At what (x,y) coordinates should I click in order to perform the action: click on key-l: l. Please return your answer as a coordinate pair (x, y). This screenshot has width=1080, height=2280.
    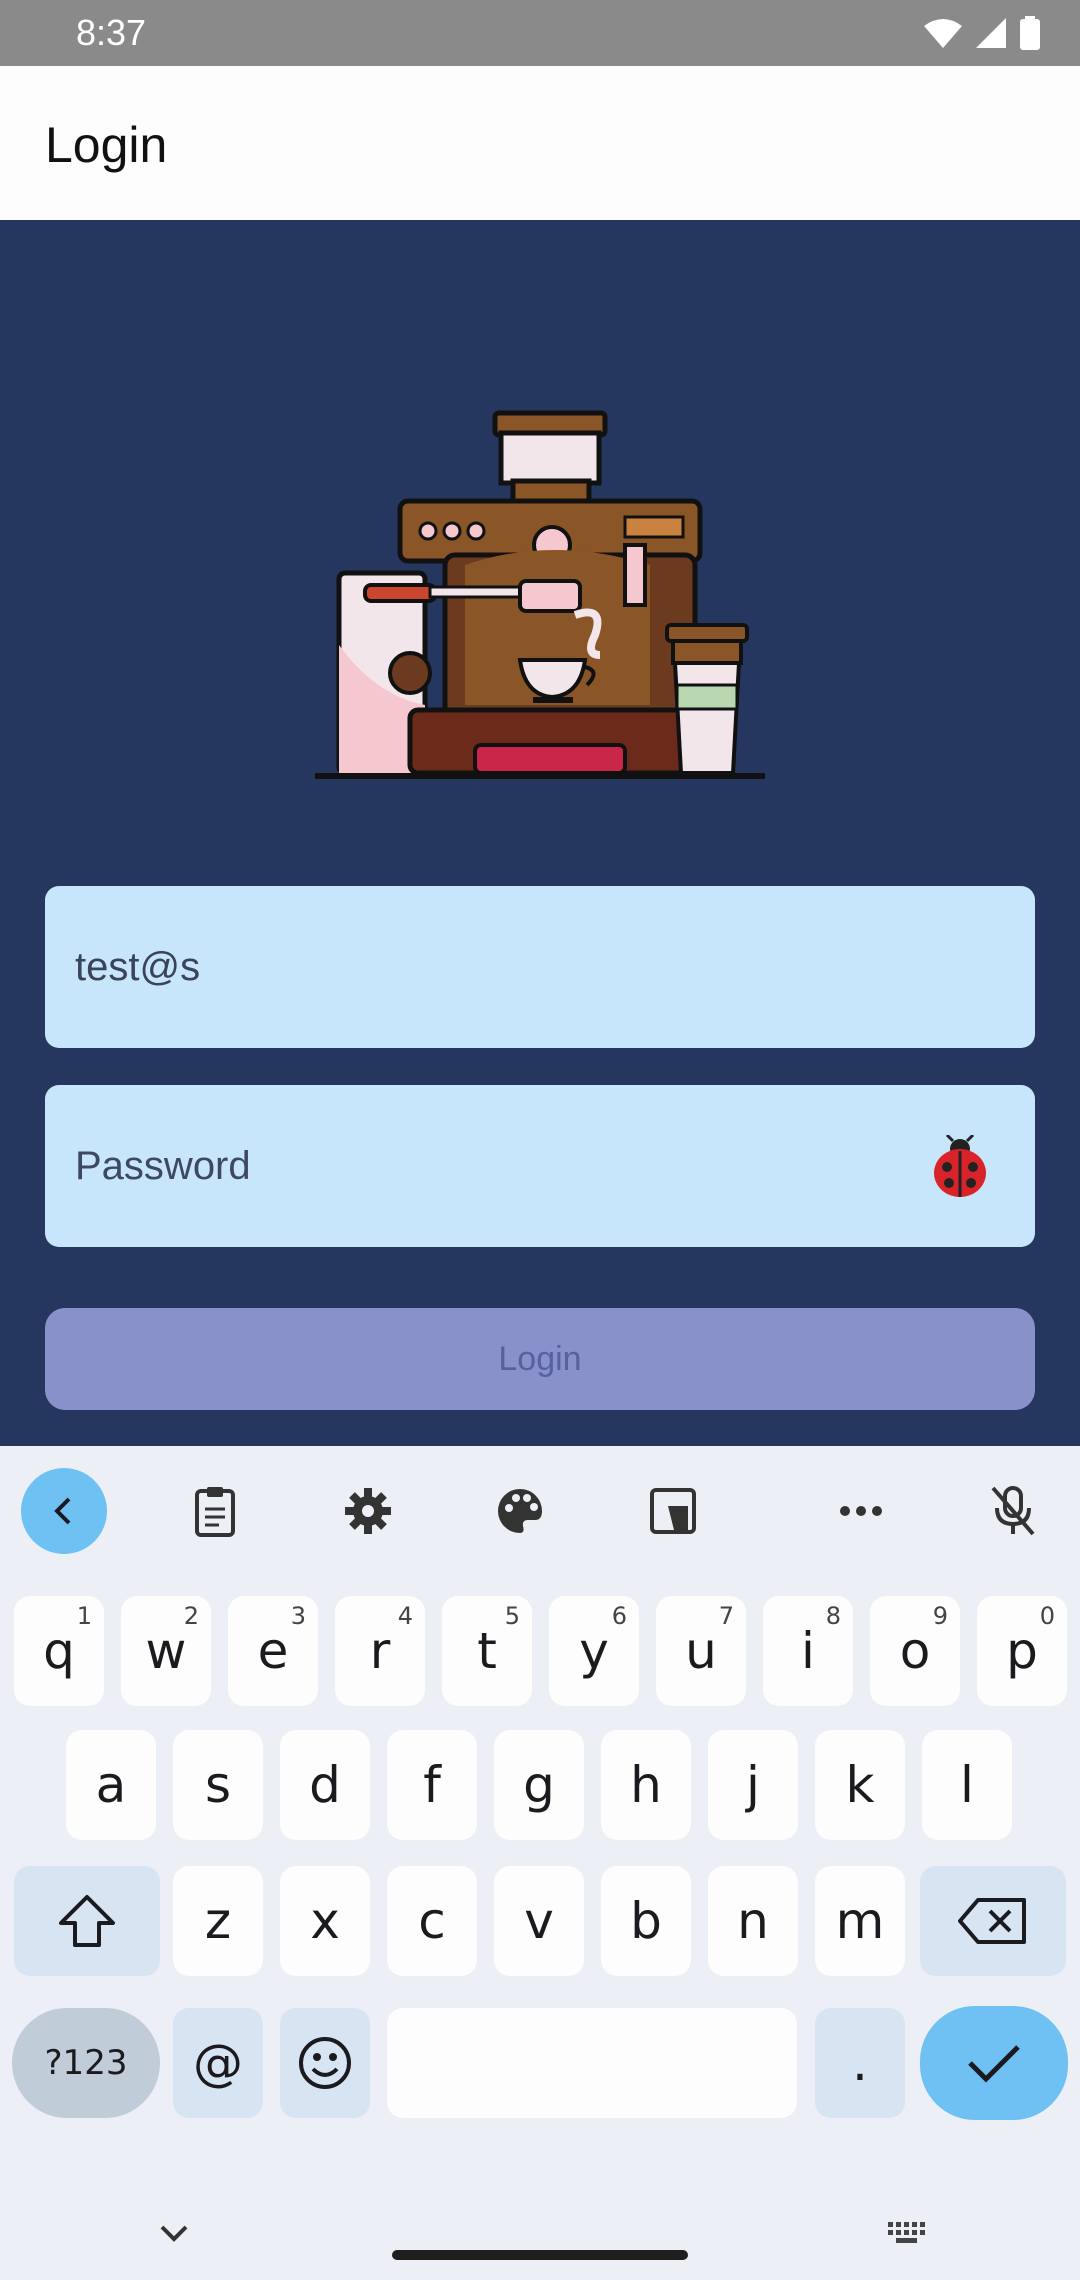
    Looking at the image, I should click on (967, 1785).